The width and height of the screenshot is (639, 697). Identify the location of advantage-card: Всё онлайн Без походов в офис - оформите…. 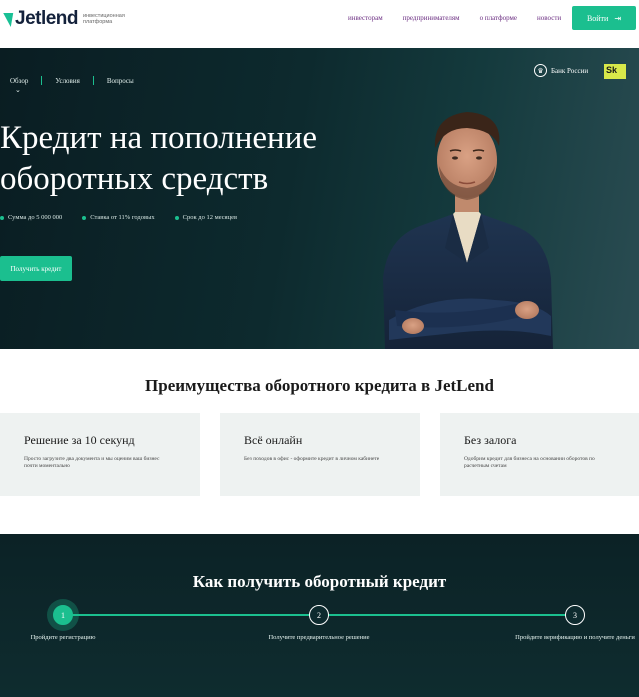
(320, 454).